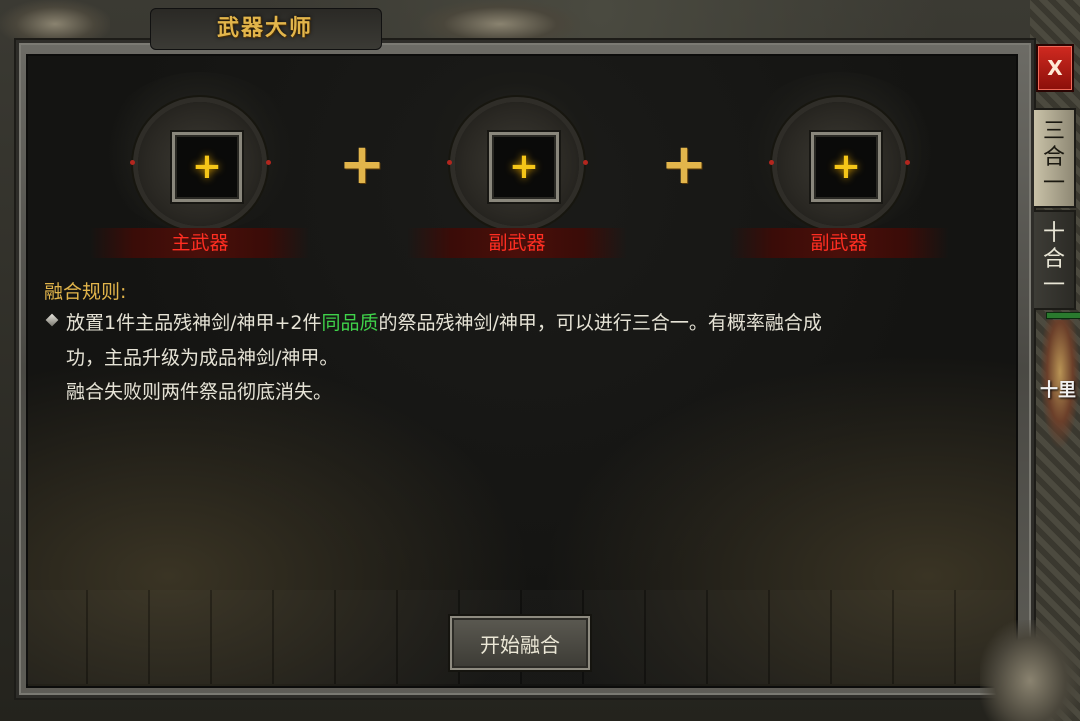 The image size is (1080, 721). I want to click on secondary-weapon-slot-group-1: + 副武器, so click(517, 167).